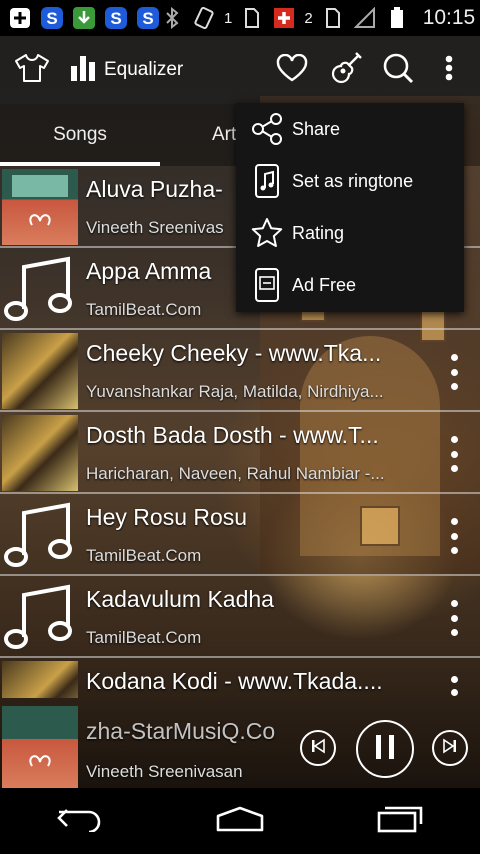 This screenshot has width=480, height=854. I want to click on signal-icon, so click(365, 18).